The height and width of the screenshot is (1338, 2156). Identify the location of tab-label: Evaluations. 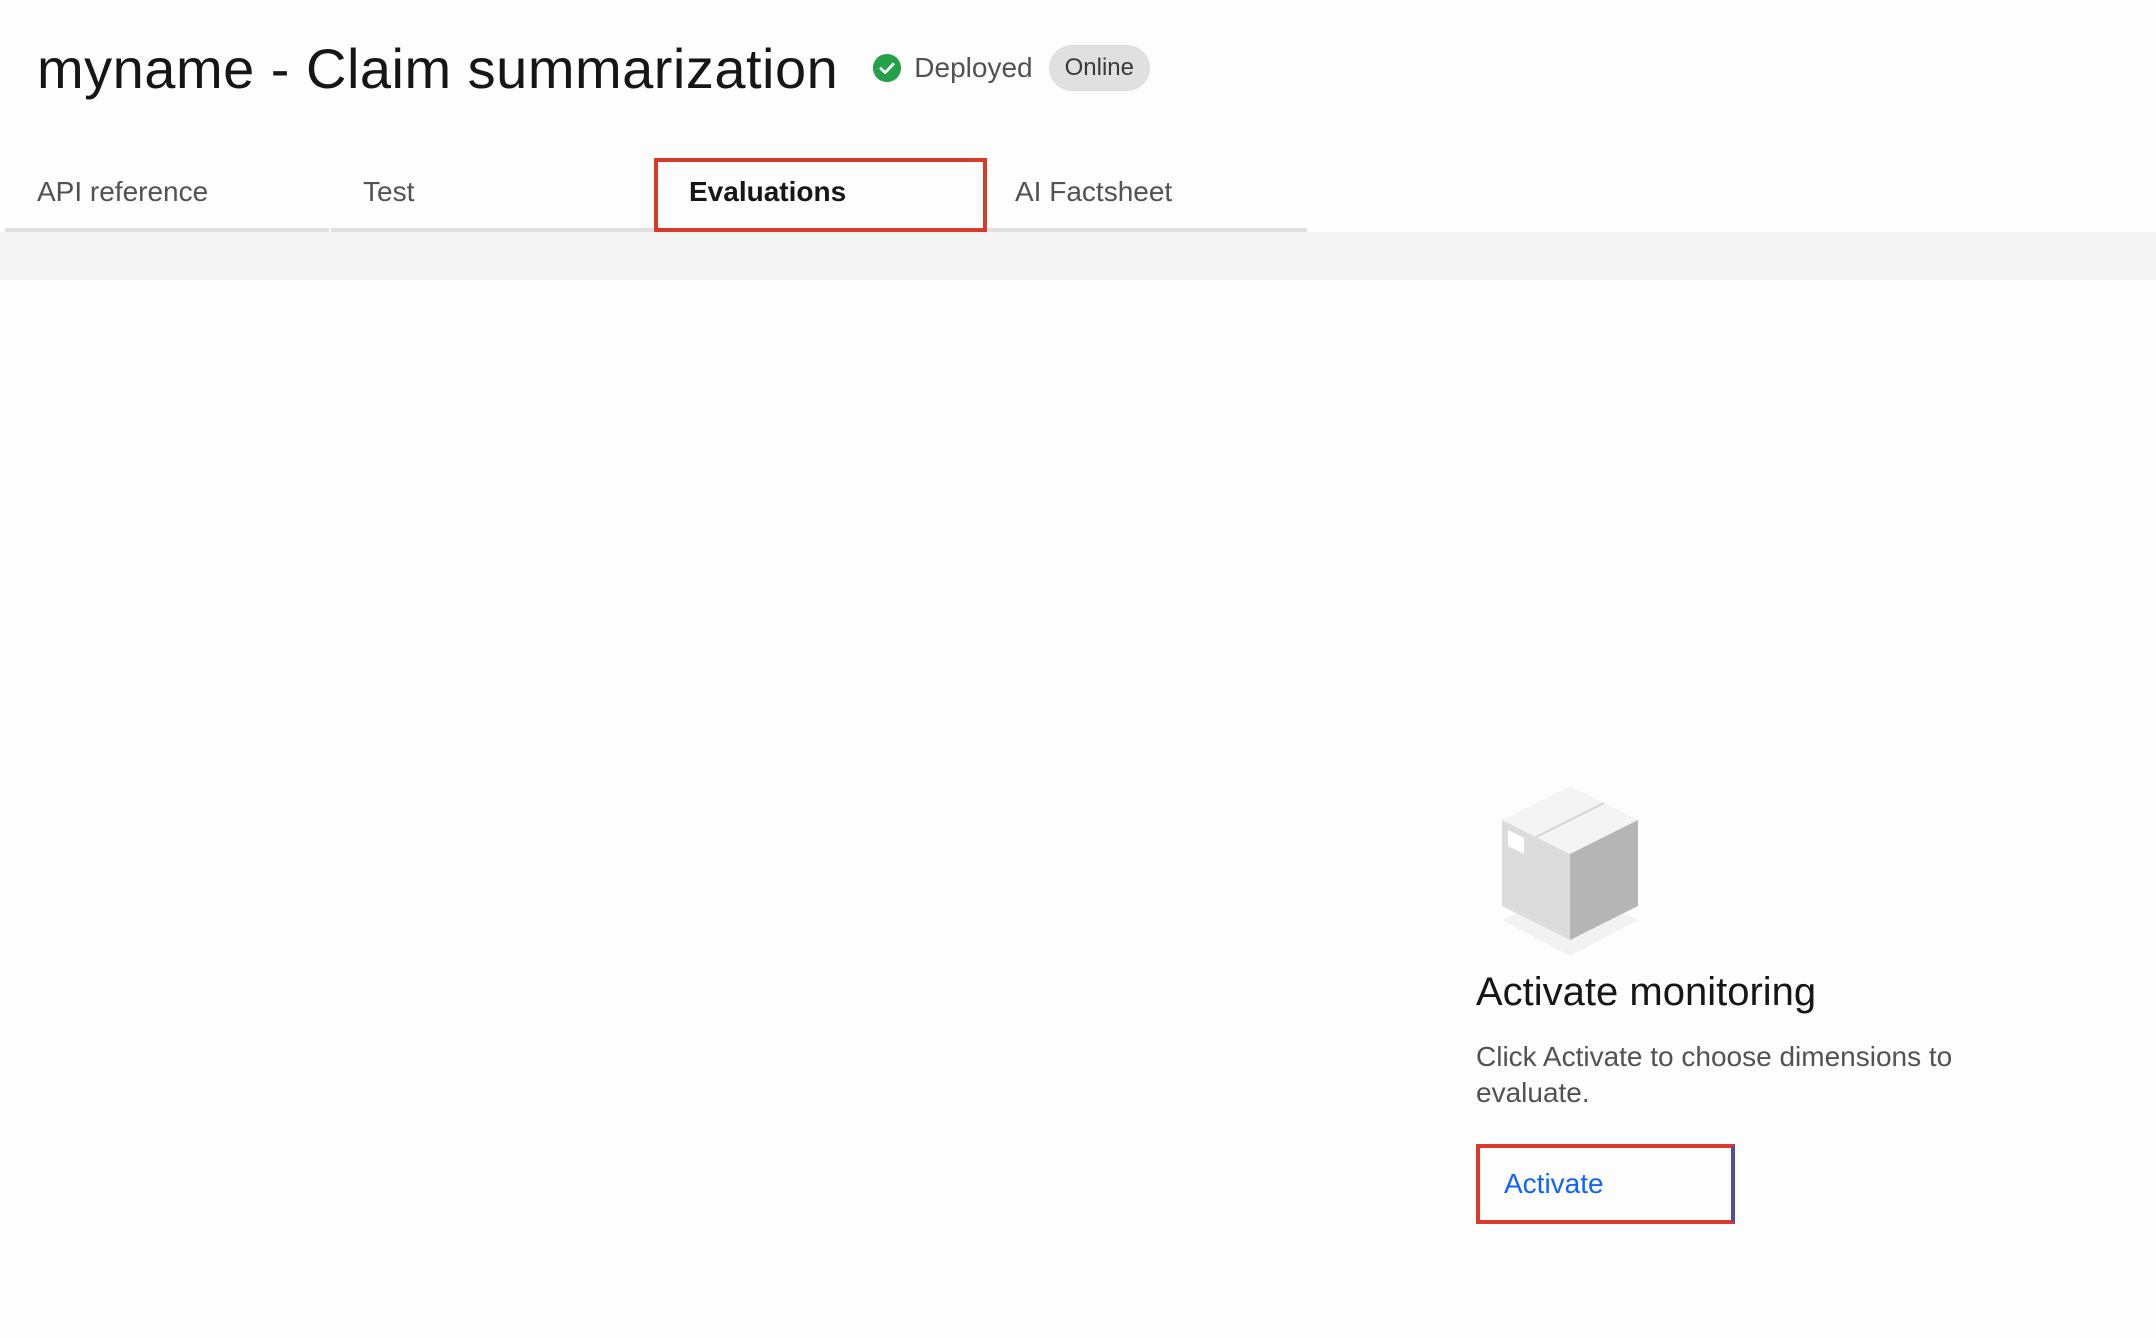
(768, 191).